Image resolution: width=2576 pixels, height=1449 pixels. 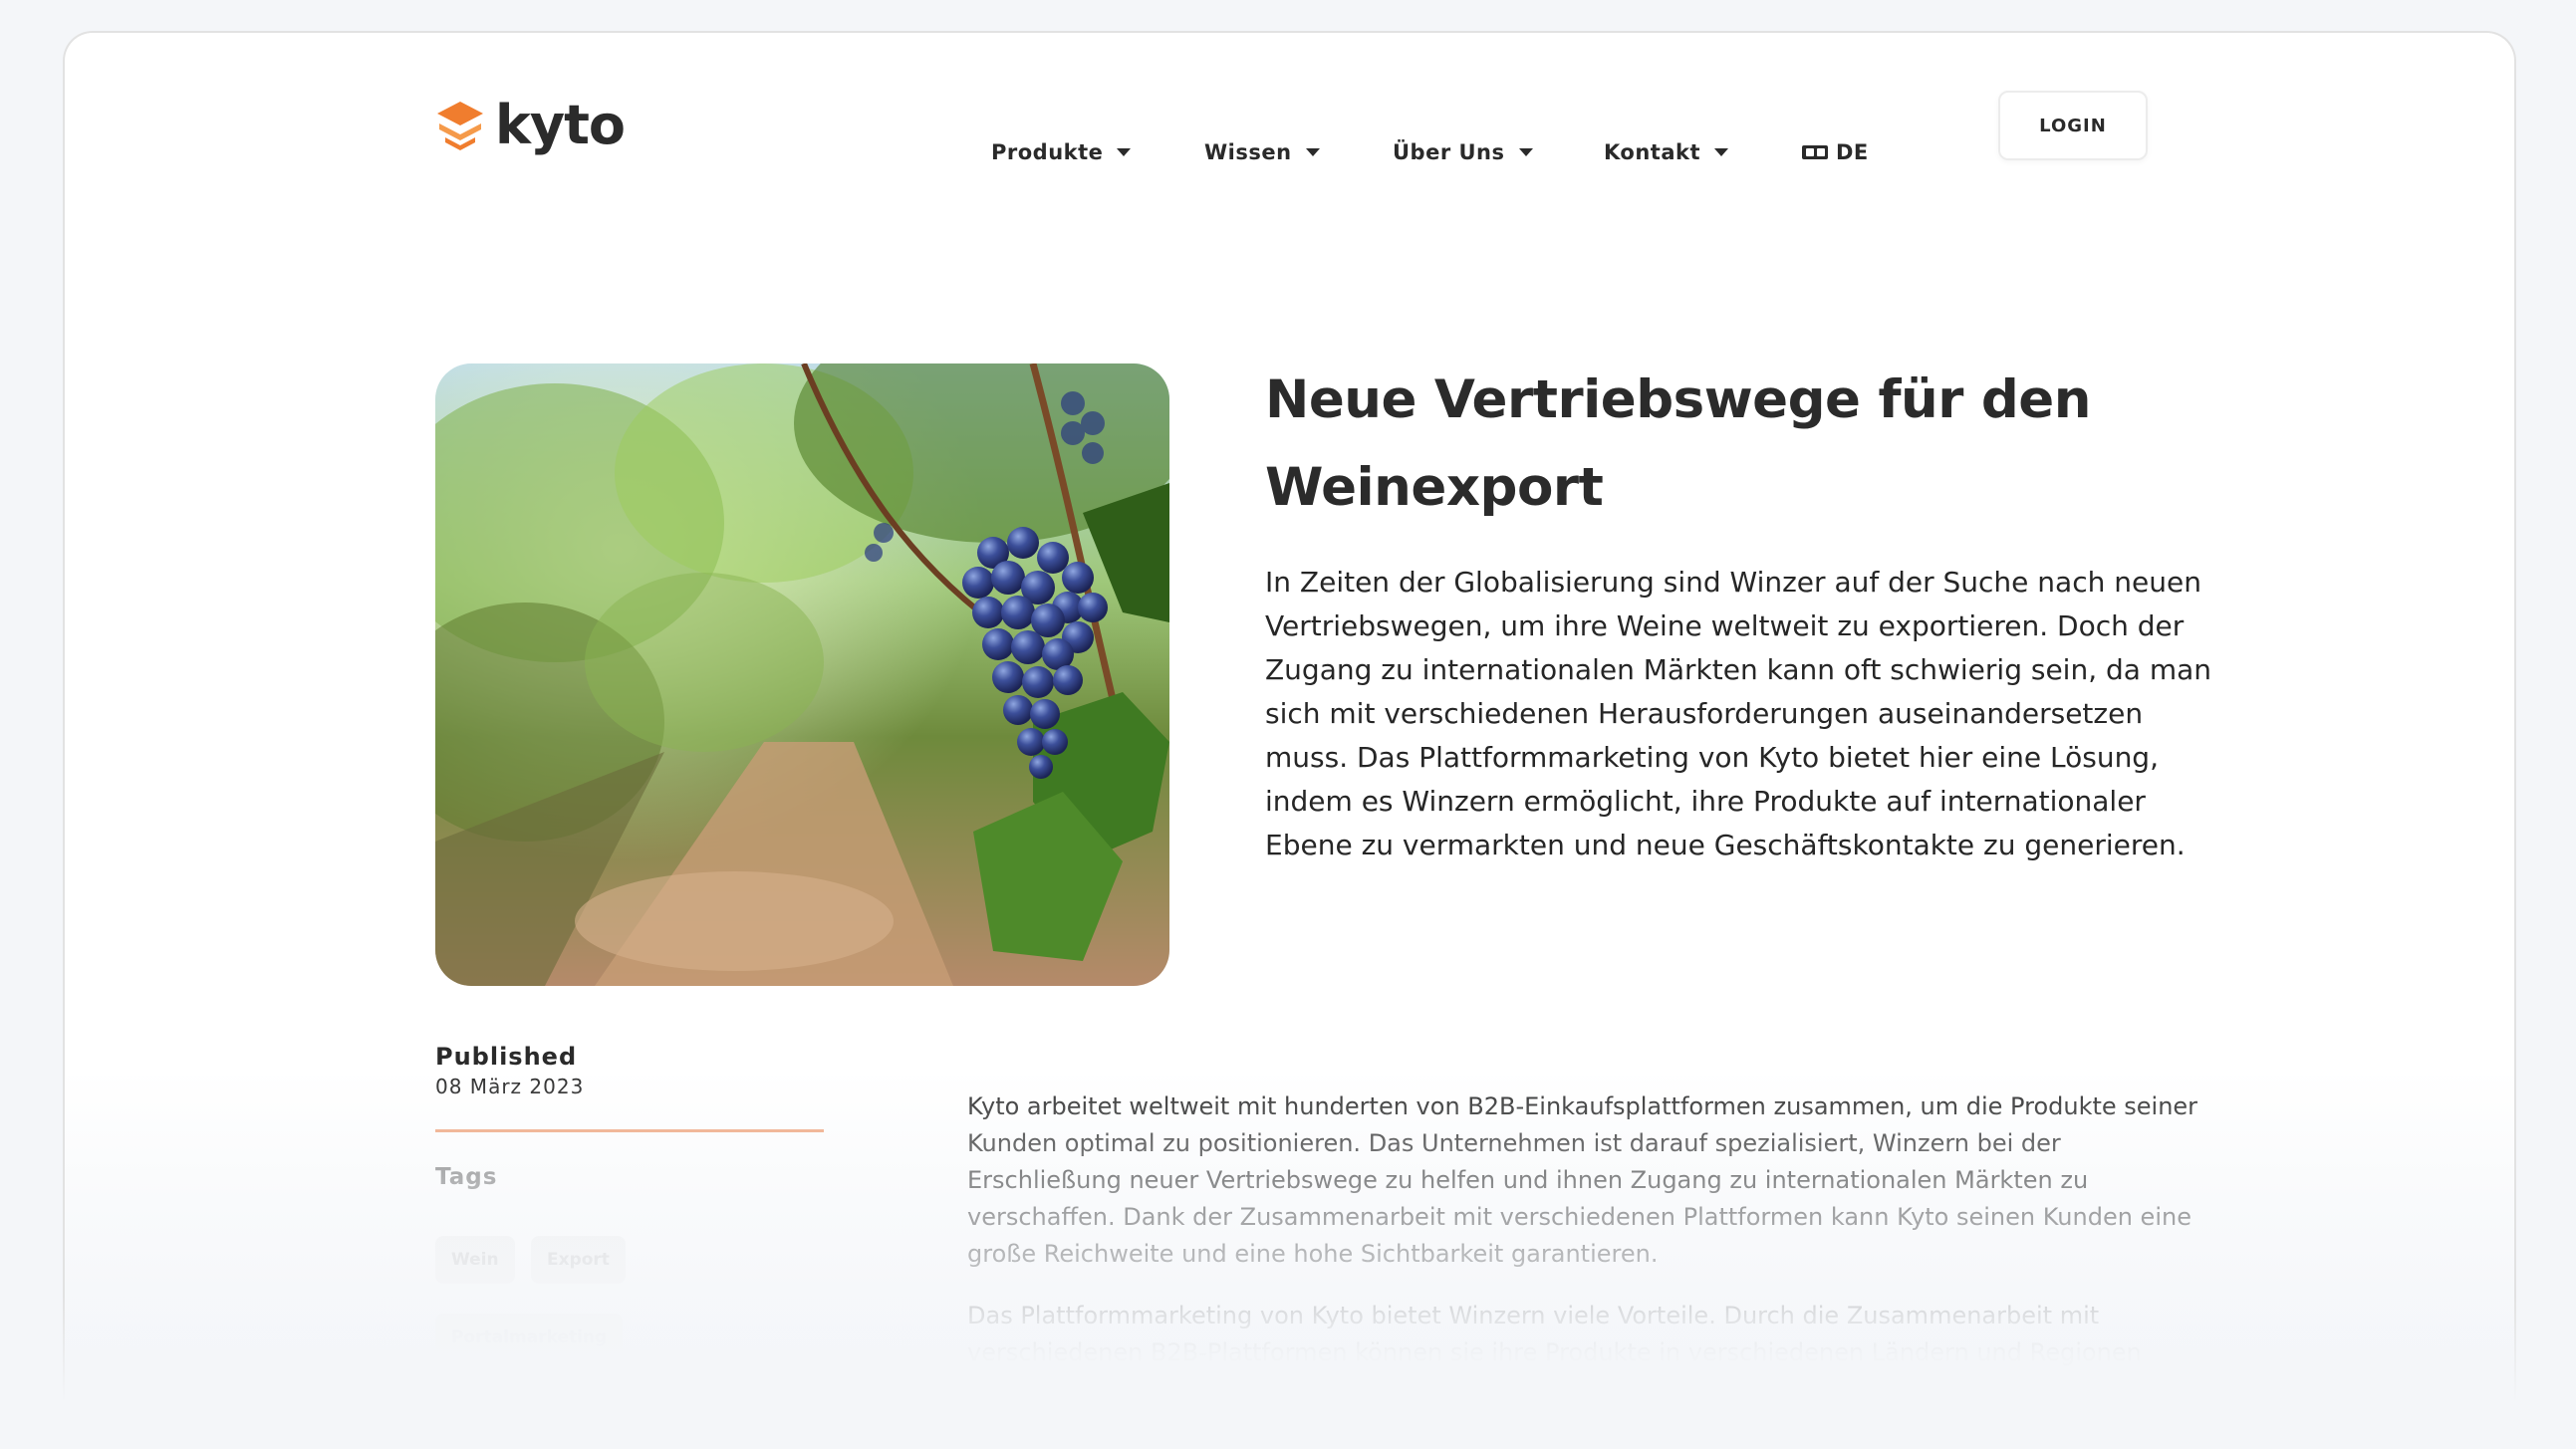 I want to click on vineyard-grapes-image, so click(x=802, y=675).